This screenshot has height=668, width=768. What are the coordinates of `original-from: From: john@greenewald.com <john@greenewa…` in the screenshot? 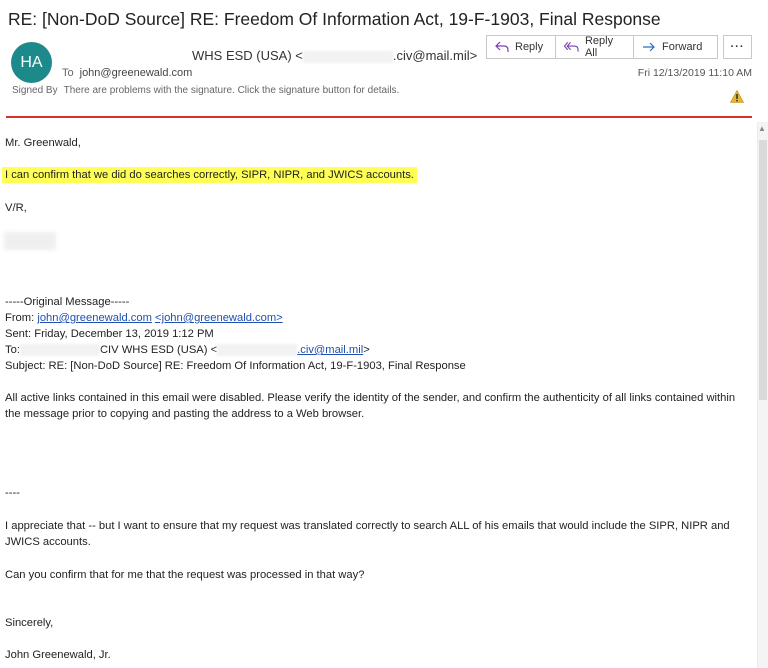 It's located at (144, 318).